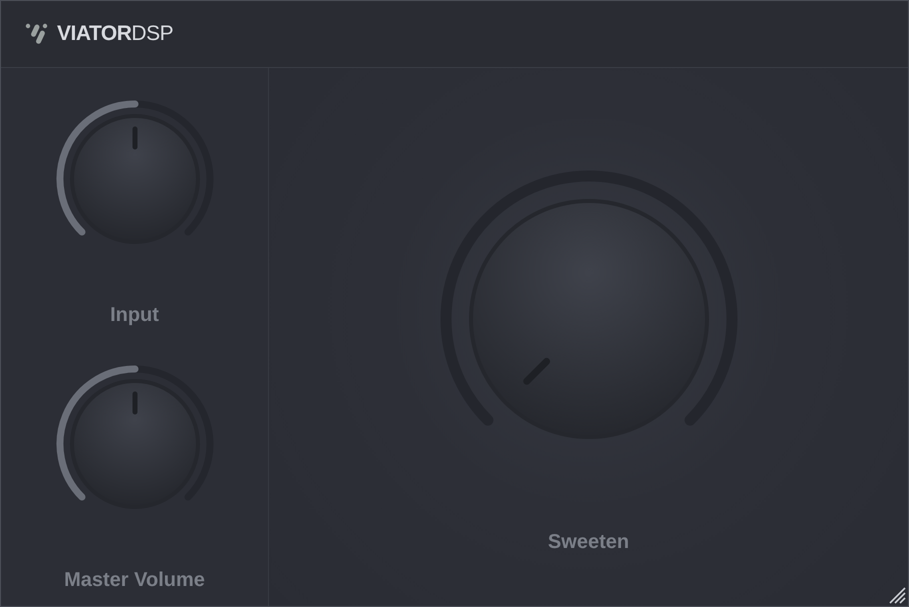 This screenshot has width=909, height=607. I want to click on knob-label: Master Volume, so click(134, 580).